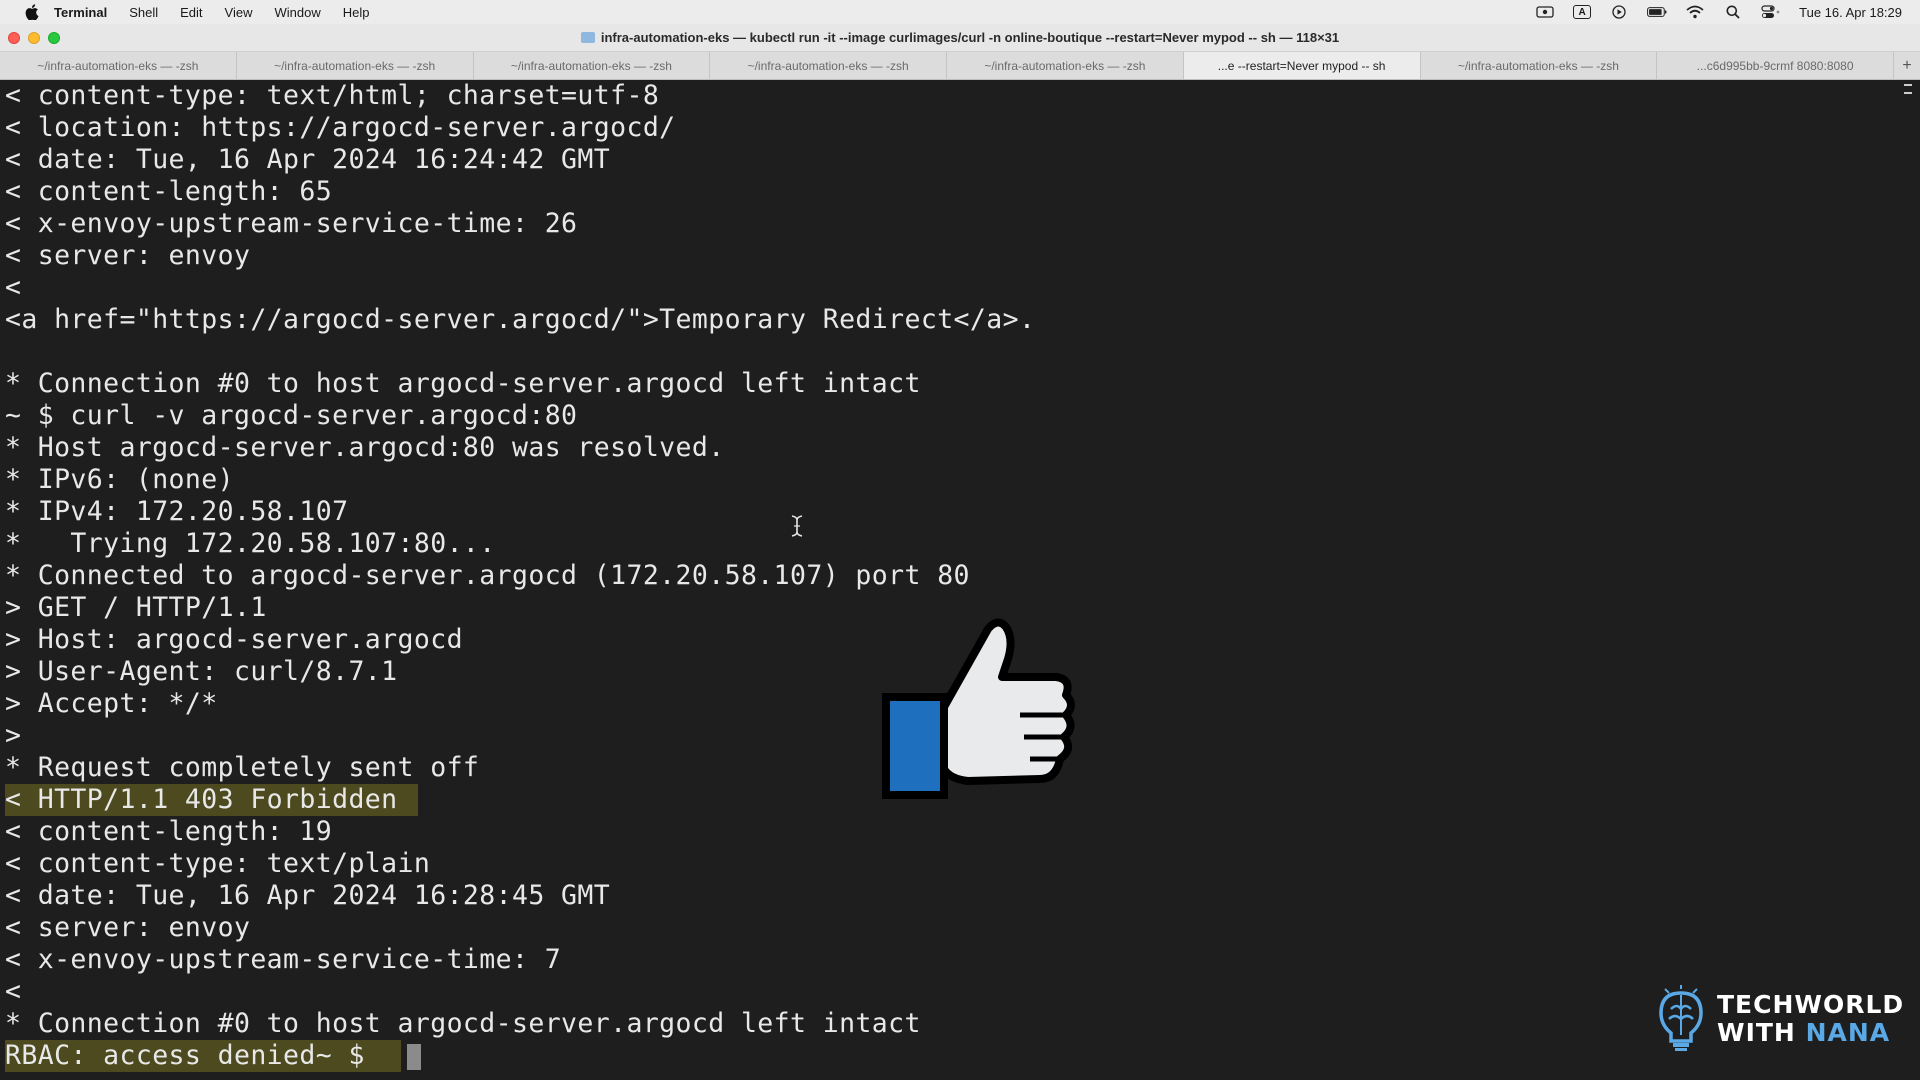  Describe the element at coordinates (242, 767) in the screenshot. I see `terminal-line-text: * Request completely sent off` at that location.